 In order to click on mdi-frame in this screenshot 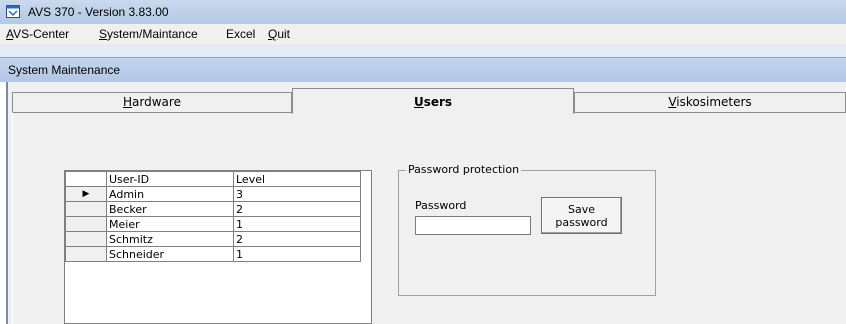, I will do `click(423, 50)`.